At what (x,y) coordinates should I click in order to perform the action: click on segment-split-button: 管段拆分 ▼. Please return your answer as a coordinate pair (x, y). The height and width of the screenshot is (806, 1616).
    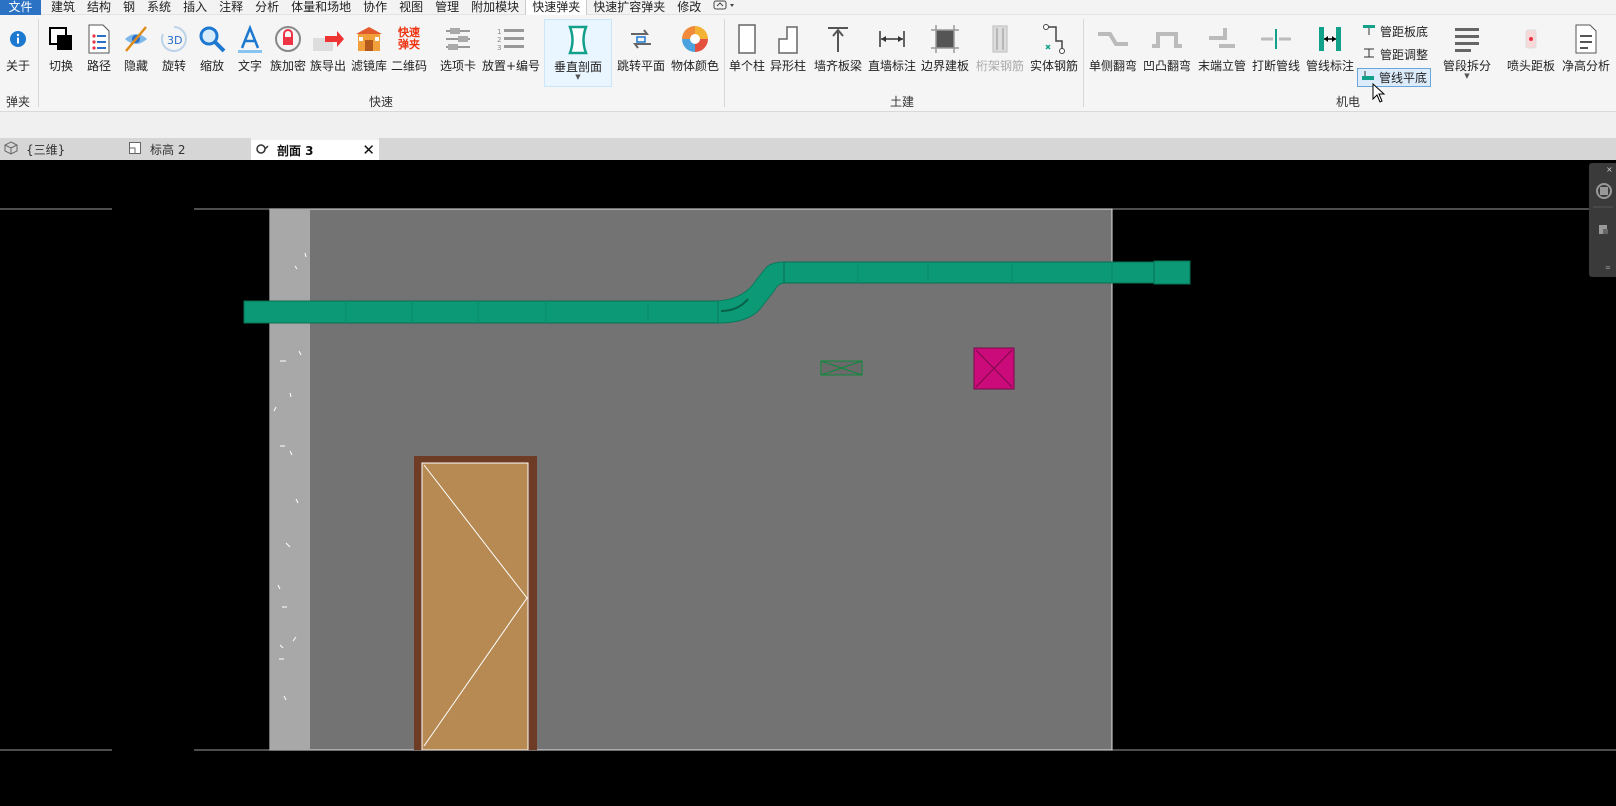
    Looking at the image, I should click on (1467, 53).